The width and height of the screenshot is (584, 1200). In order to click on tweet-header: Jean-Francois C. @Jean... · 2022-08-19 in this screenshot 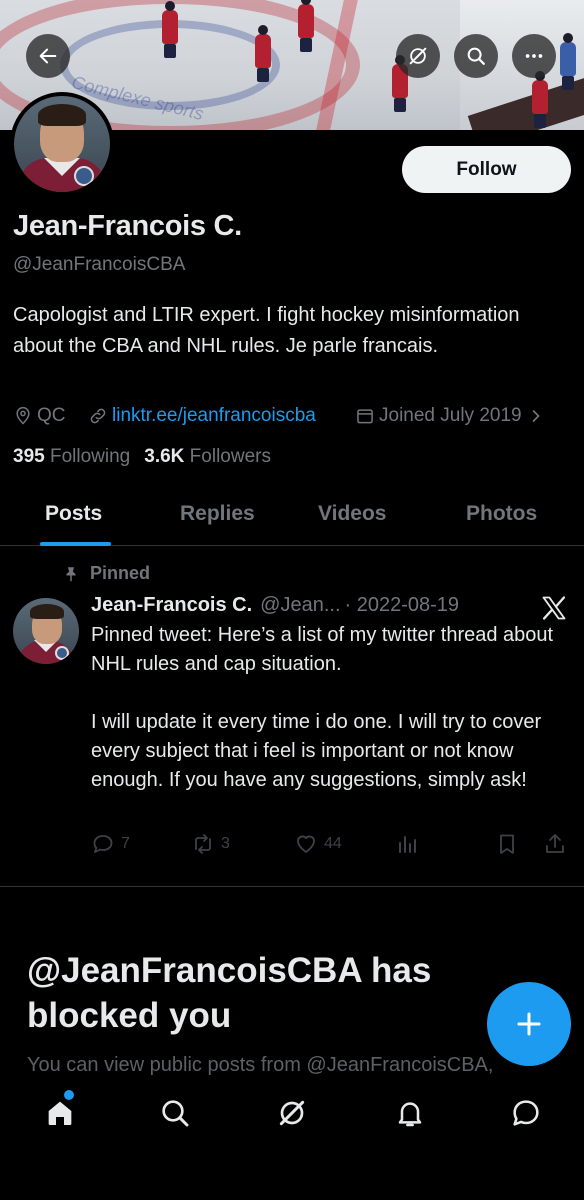, I will do `click(275, 605)`.